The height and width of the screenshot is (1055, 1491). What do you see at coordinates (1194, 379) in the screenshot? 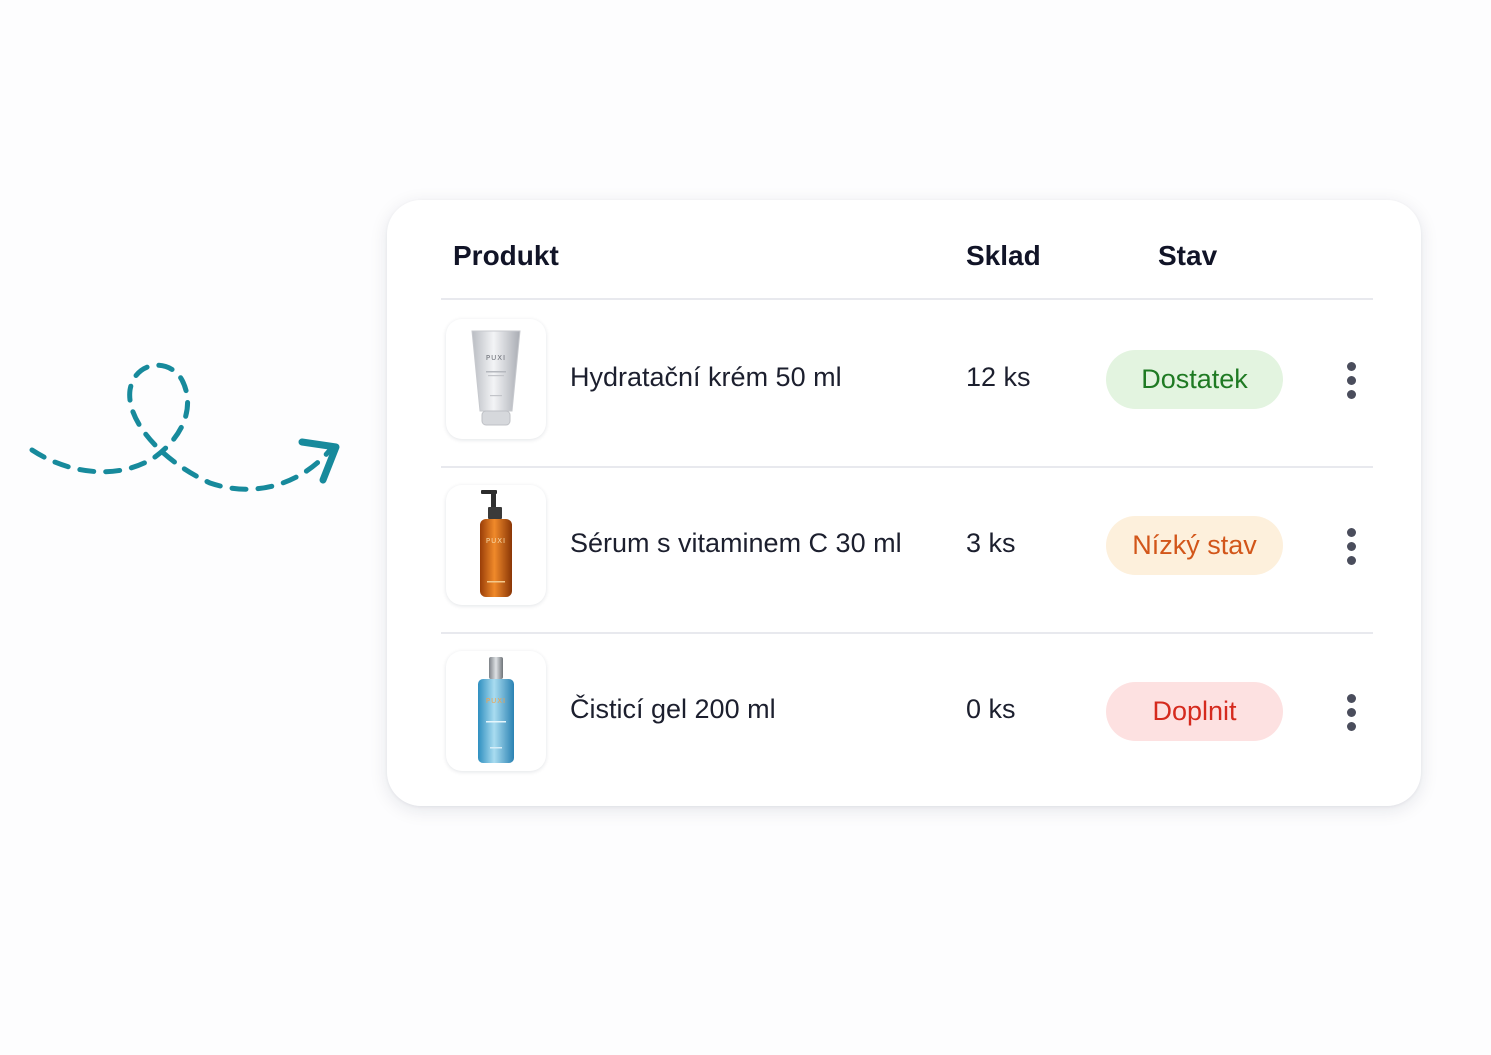
I see `status-badge: Dostatek` at bounding box center [1194, 379].